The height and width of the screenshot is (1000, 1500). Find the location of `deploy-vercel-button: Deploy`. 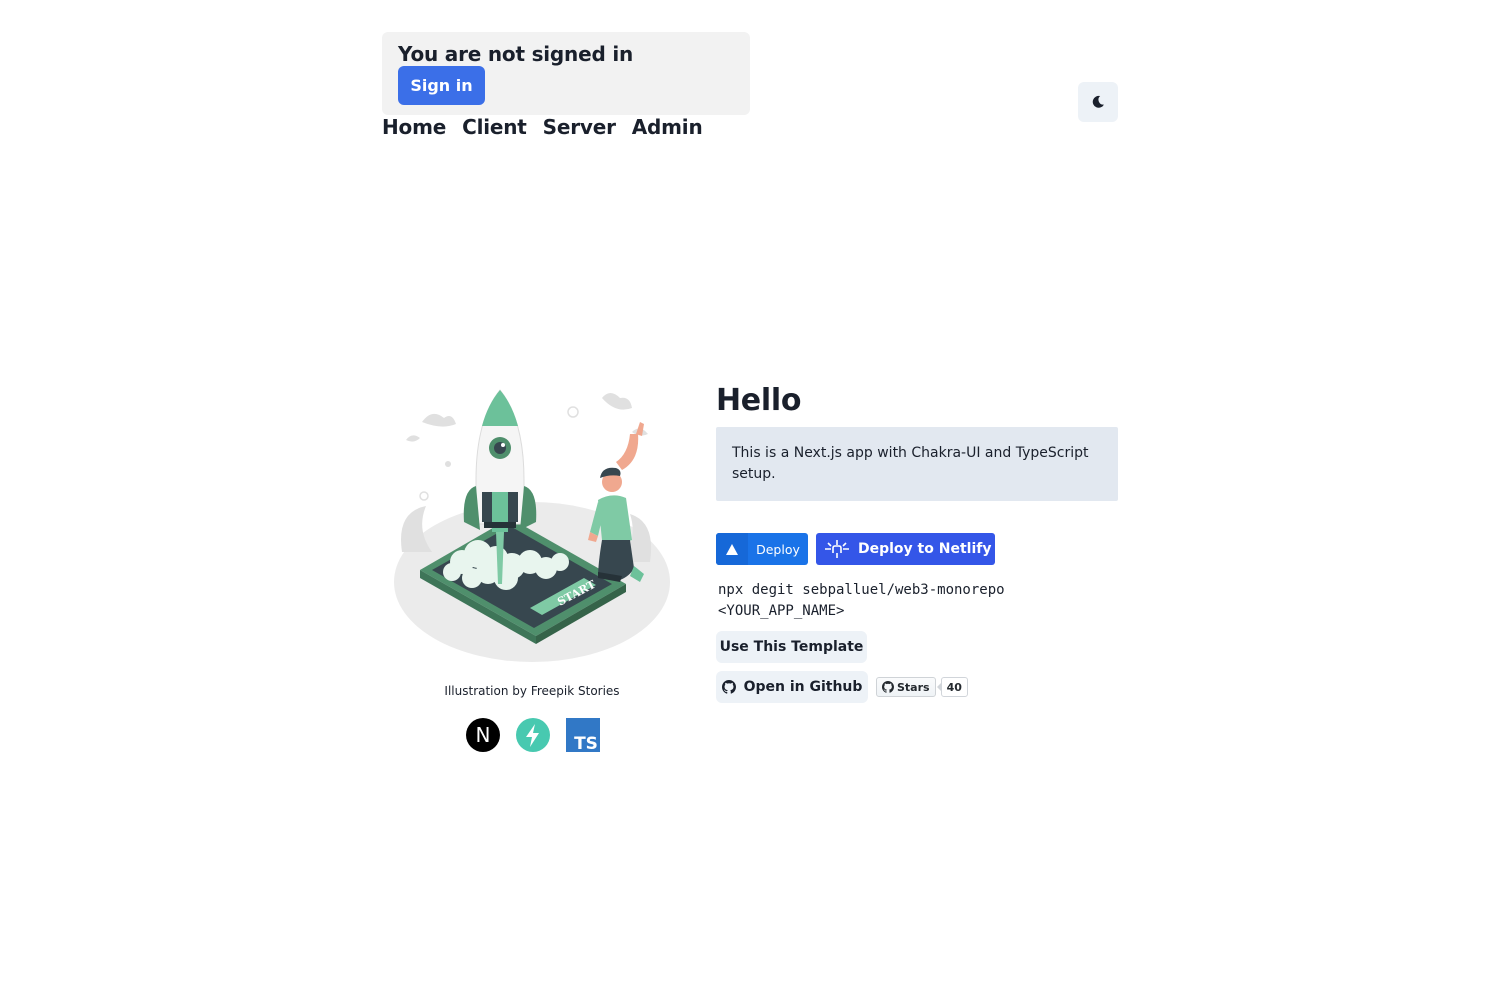

deploy-vercel-button: Deploy is located at coordinates (762, 549).